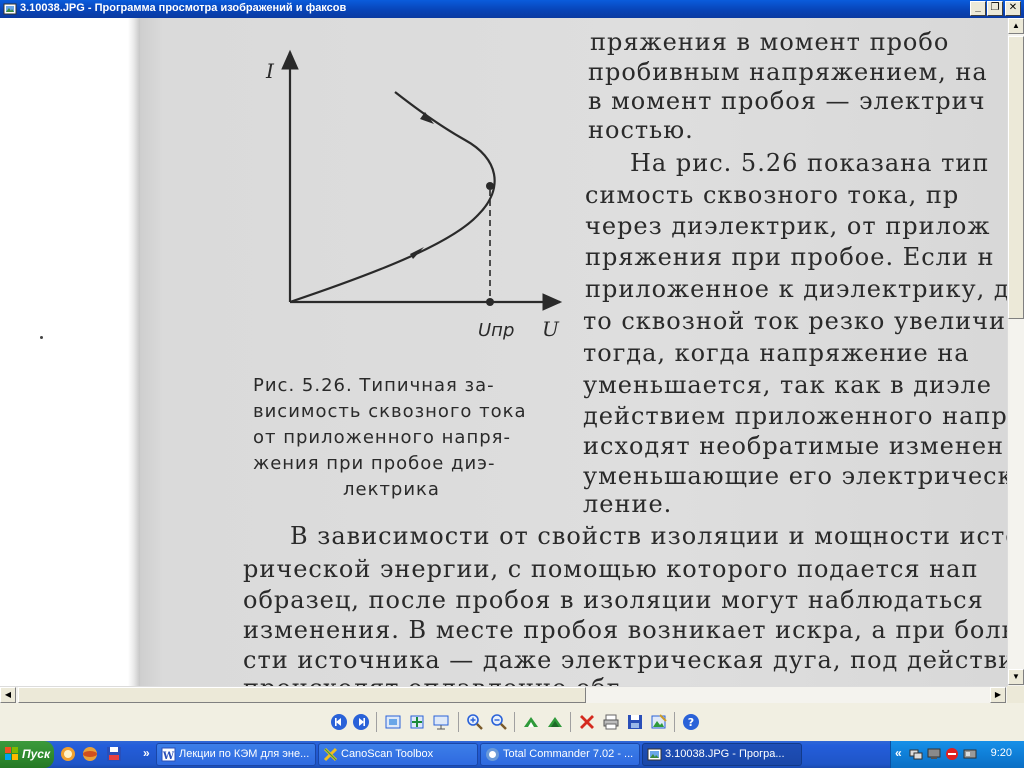  What do you see at coordinates (393, 722) in the screenshot?
I see `best-fit-icon` at bounding box center [393, 722].